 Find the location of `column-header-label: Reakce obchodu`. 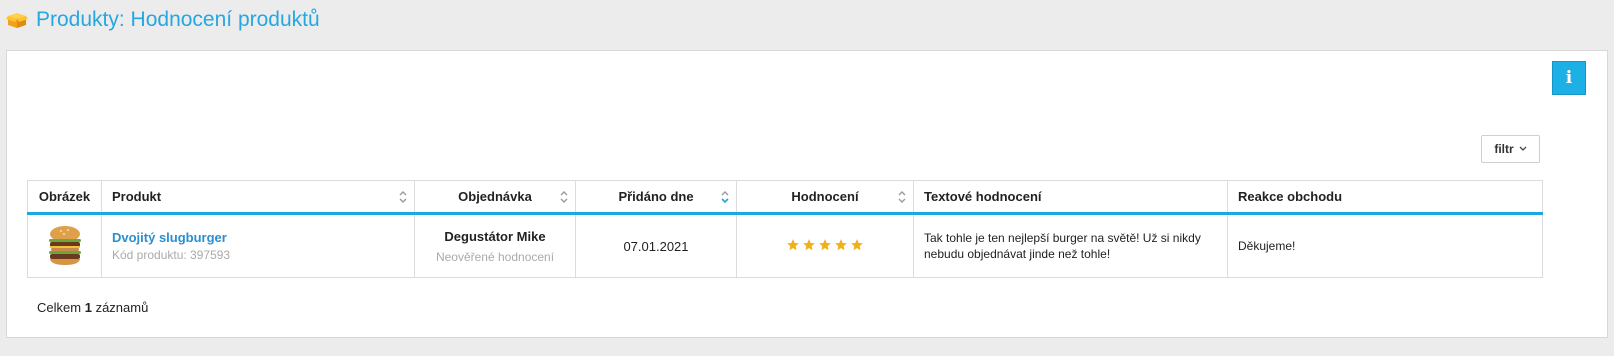

column-header-label: Reakce obchodu is located at coordinates (1290, 196).